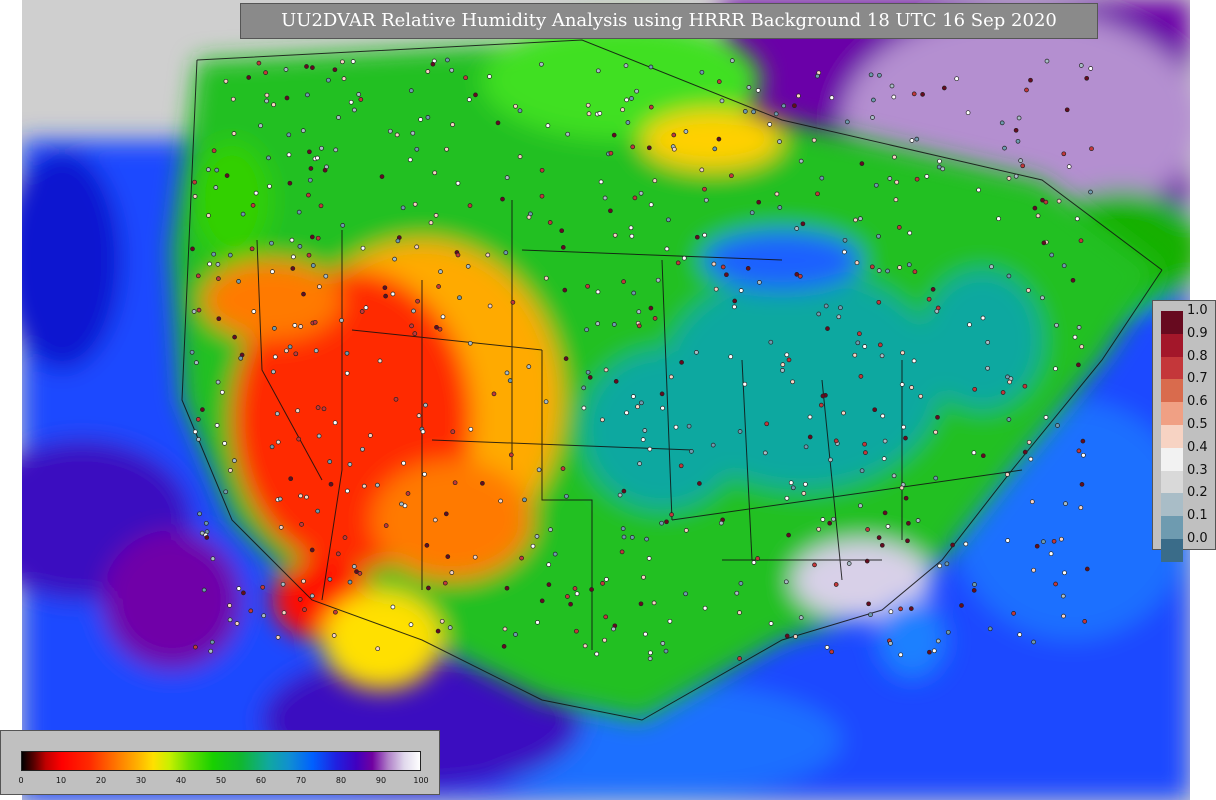  I want to click on ob-legend-label: 0.9, so click(1197, 333).